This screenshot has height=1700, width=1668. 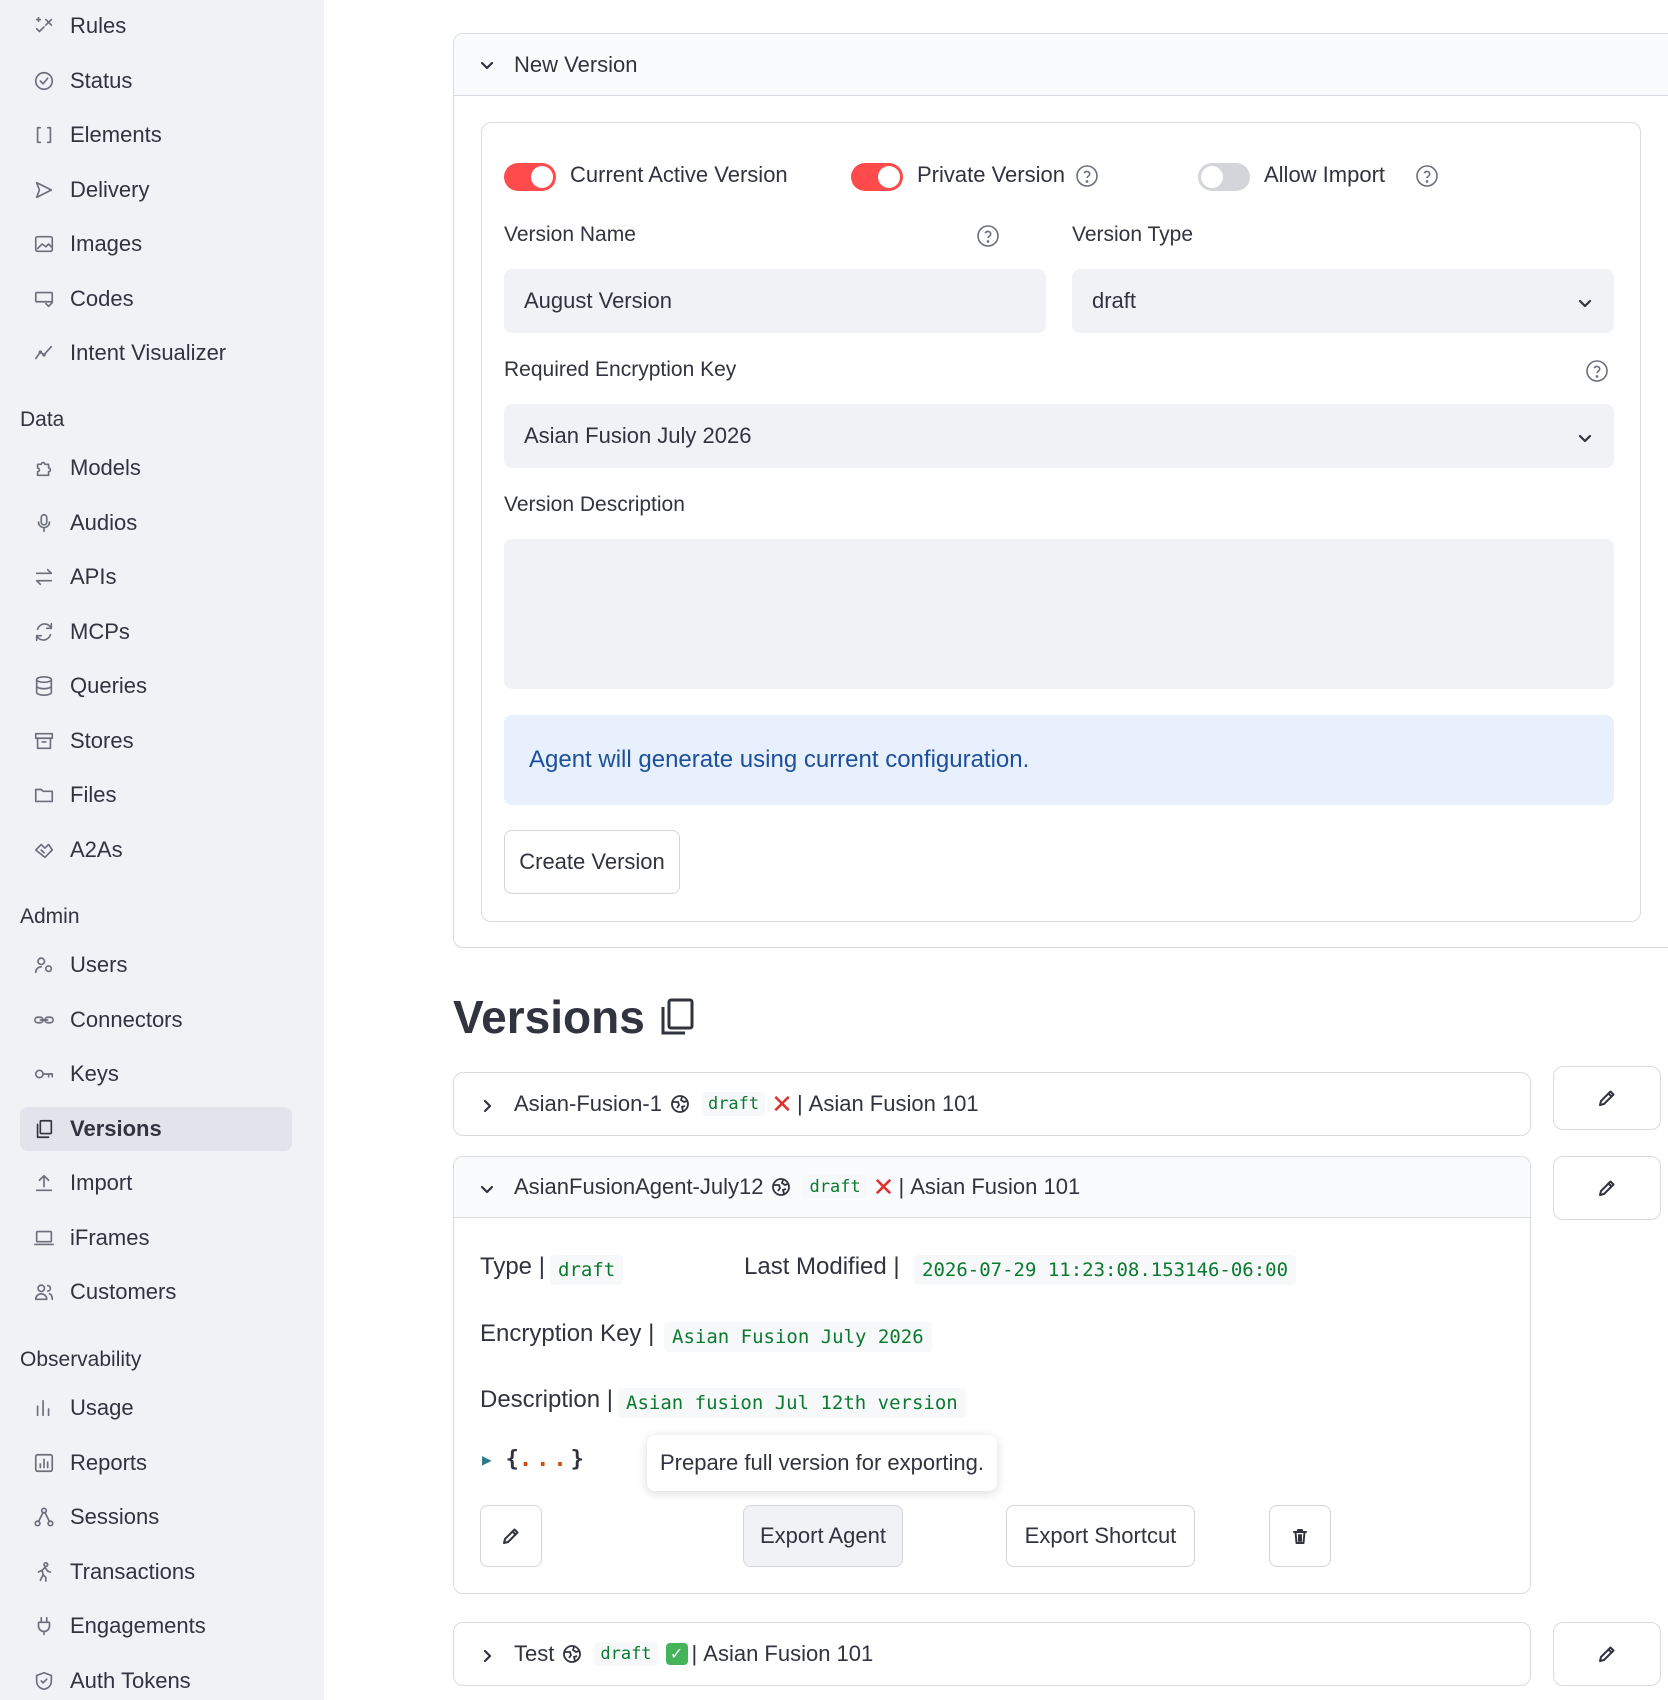 I want to click on version-row: Test draft ✓ | Asian Fusion 101, so click(x=992, y=1654).